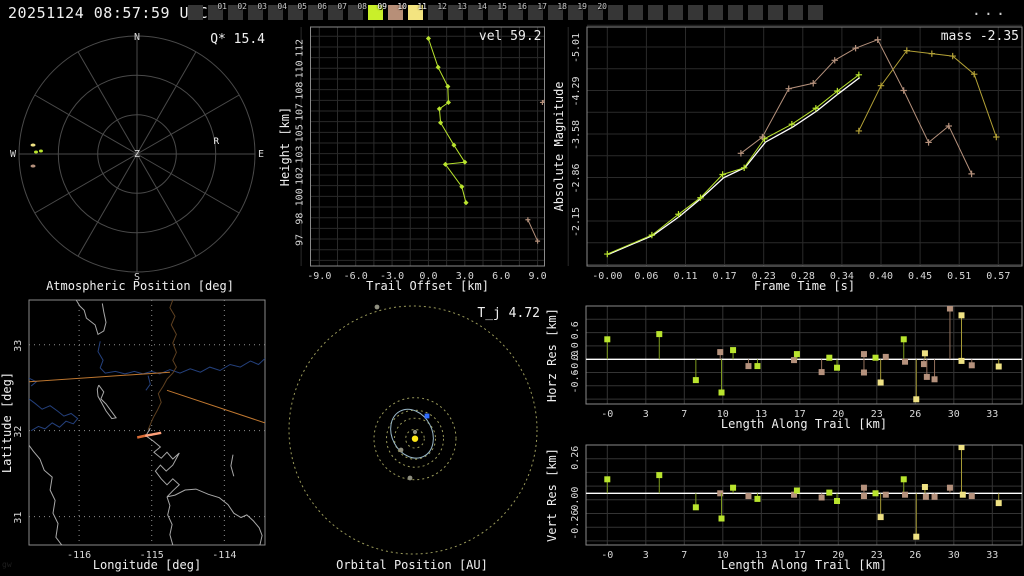 The width and height of the screenshot is (1024, 576). Describe the element at coordinates (362, 6) in the screenshot. I see `frame-chip-label: 08` at that location.